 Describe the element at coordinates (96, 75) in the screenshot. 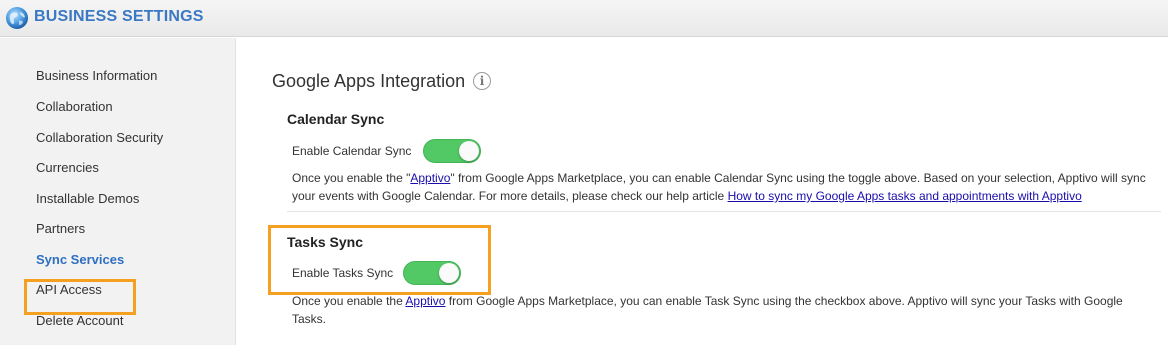

I see `sidebar-item-business-information: Business Information` at that location.